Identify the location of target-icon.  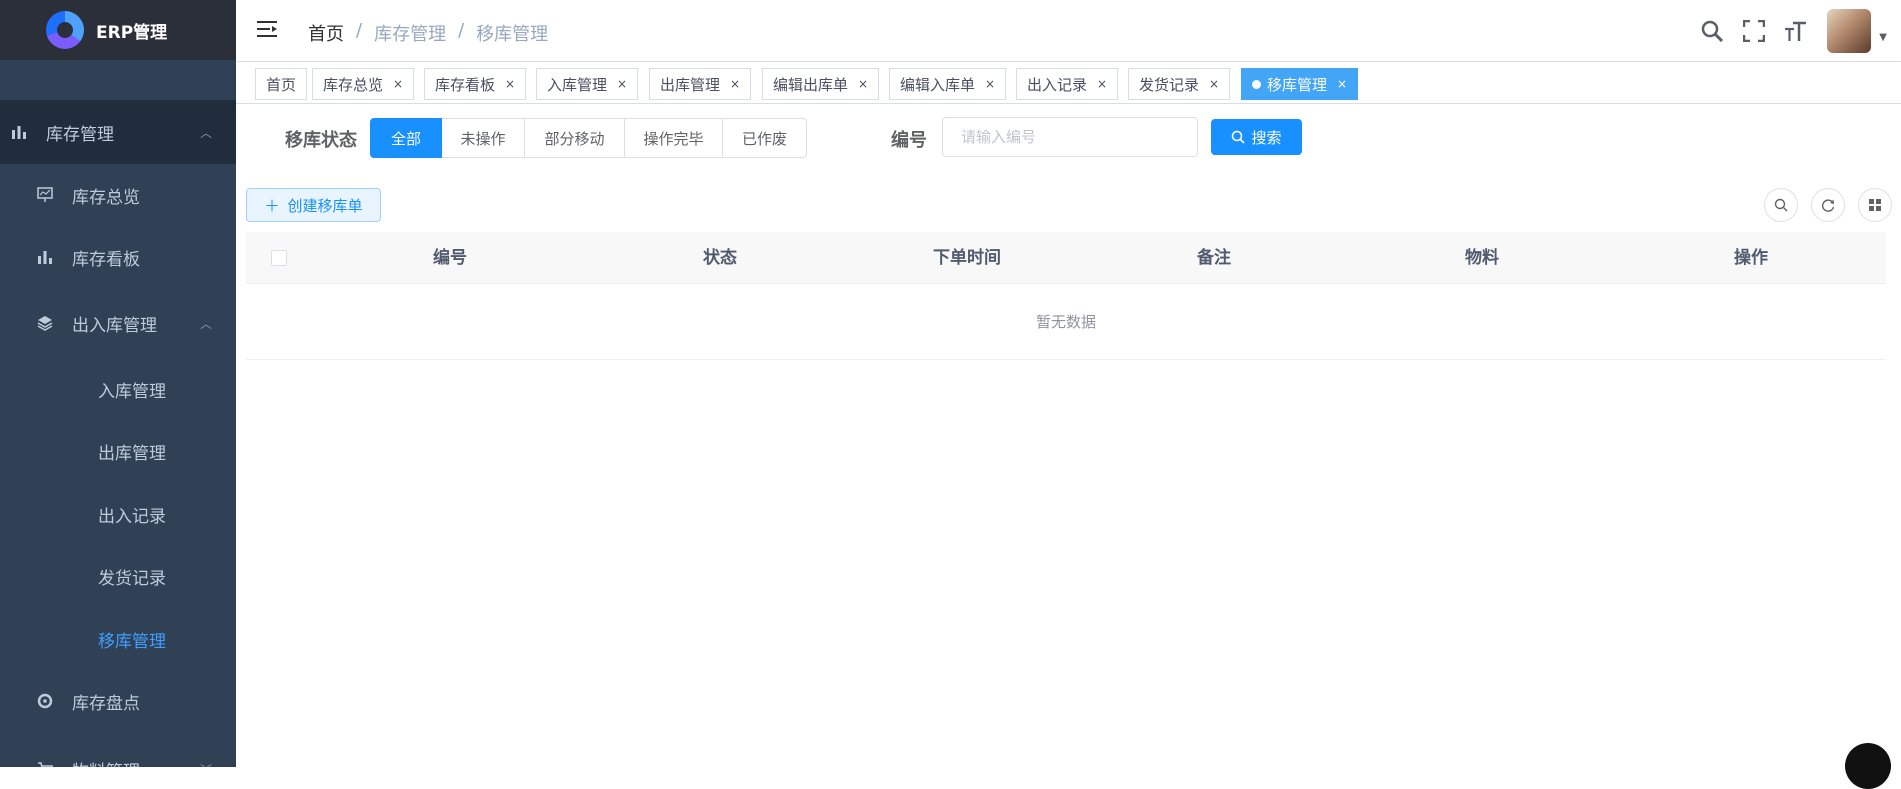
(45, 701).